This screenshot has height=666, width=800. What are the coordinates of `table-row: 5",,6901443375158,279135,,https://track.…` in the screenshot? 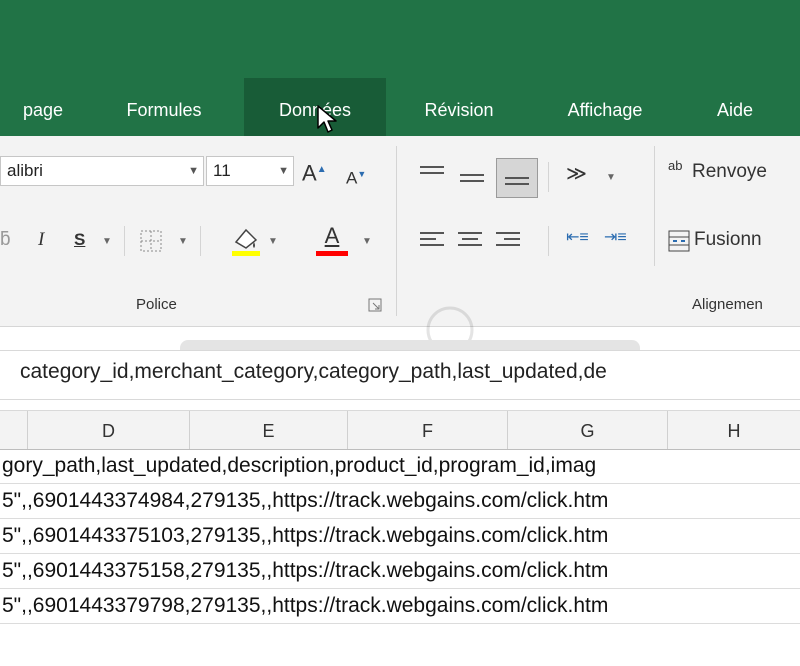 It's located at (400, 571).